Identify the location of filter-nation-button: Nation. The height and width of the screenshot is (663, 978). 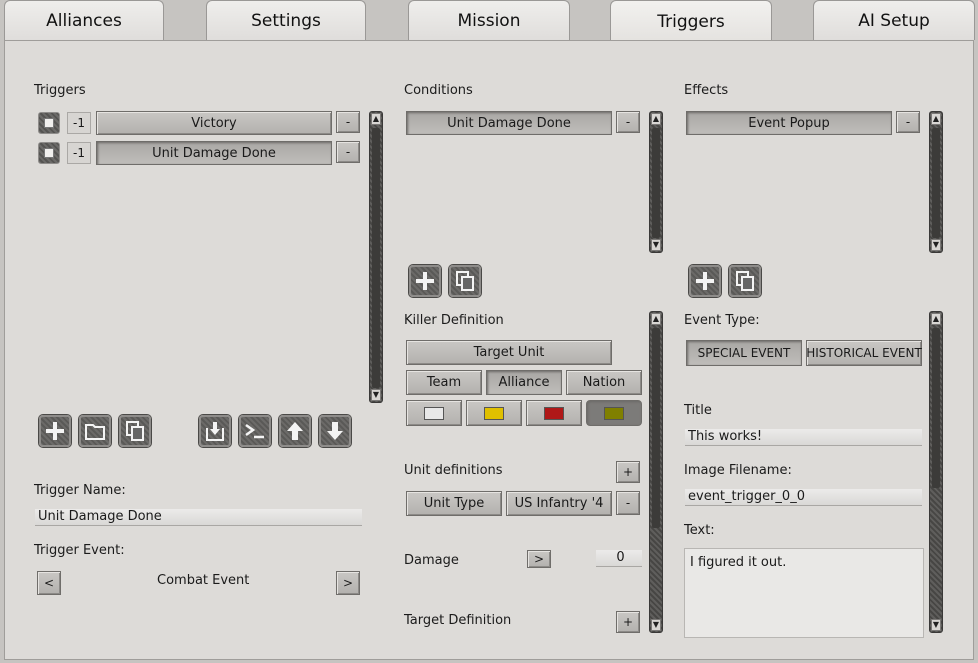
(604, 382).